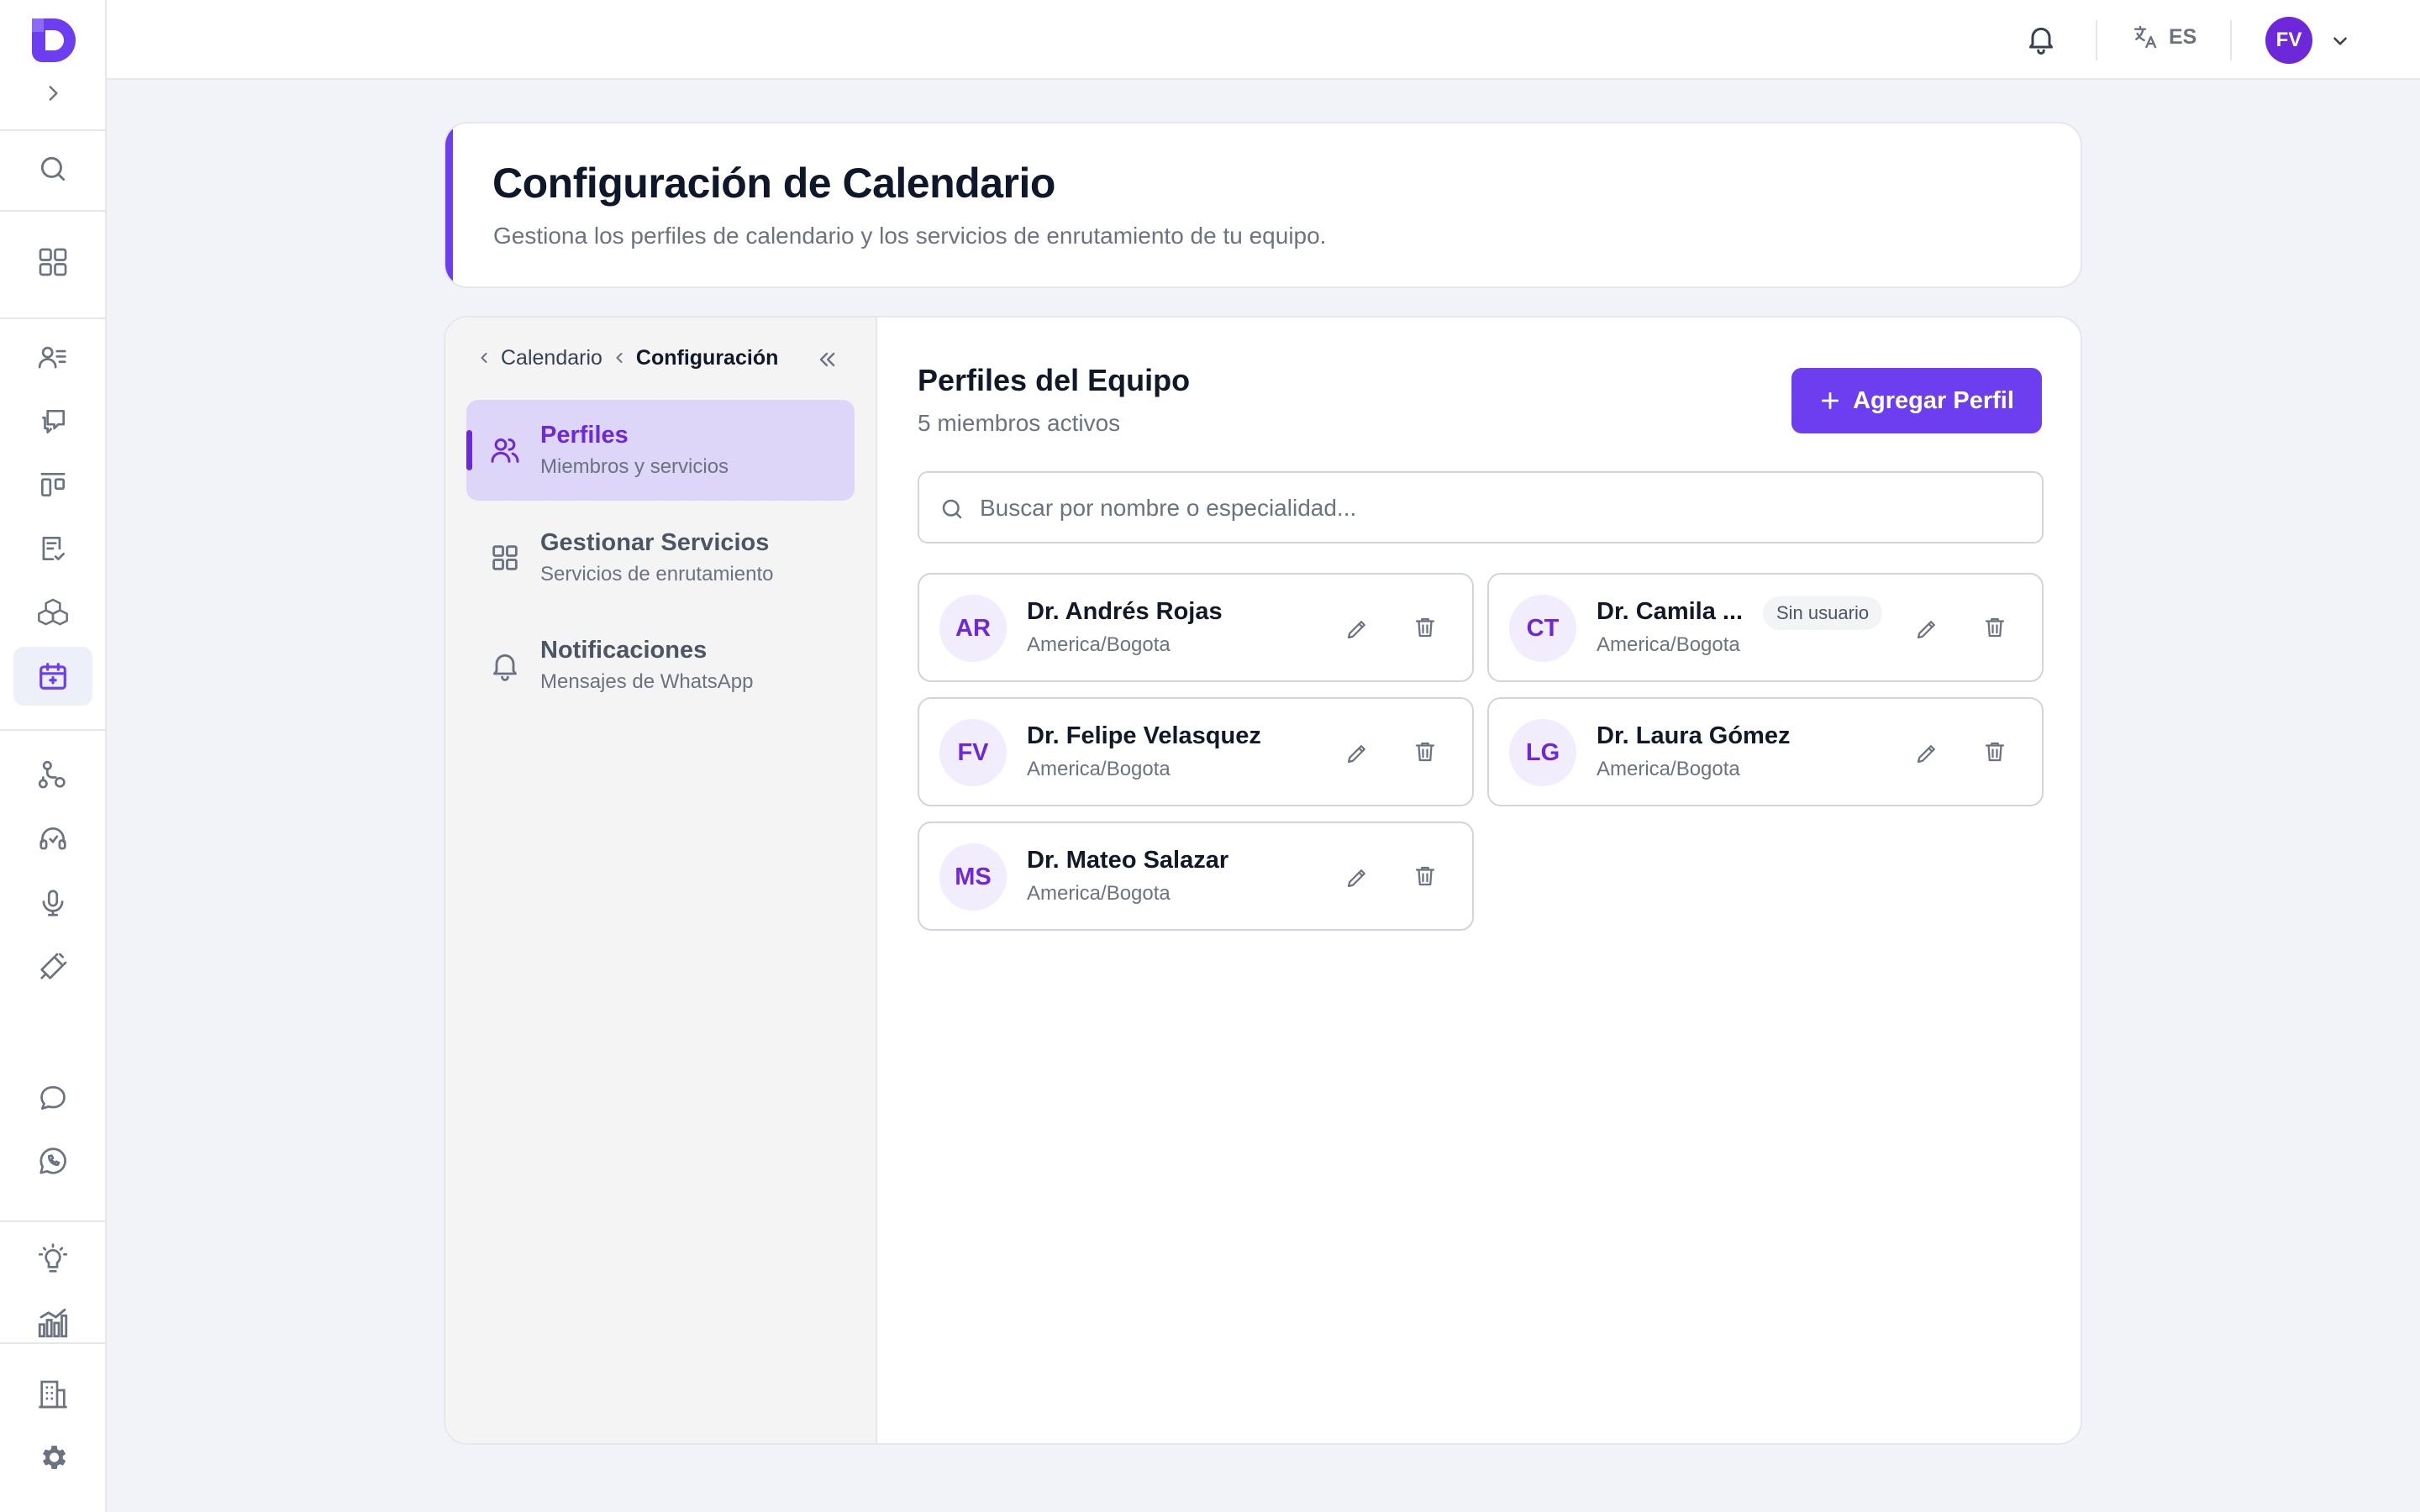 Image resolution: width=2420 pixels, height=1512 pixels. I want to click on subnav-item-notifications: Notificaciones Mensajes de WhatsApp, so click(660, 665).